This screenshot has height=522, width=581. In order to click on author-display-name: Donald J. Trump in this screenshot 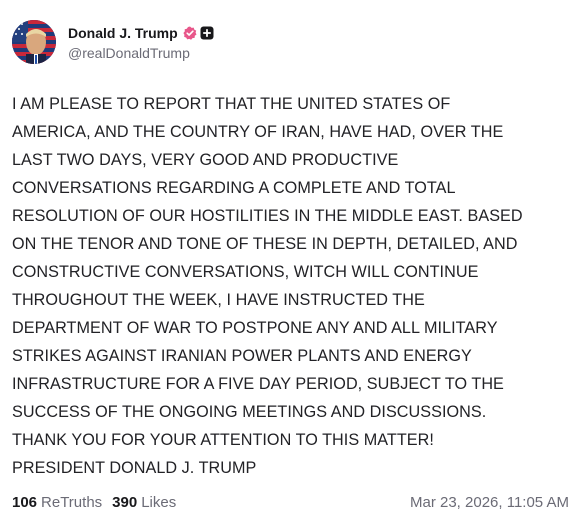, I will do `click(123, 33)`.